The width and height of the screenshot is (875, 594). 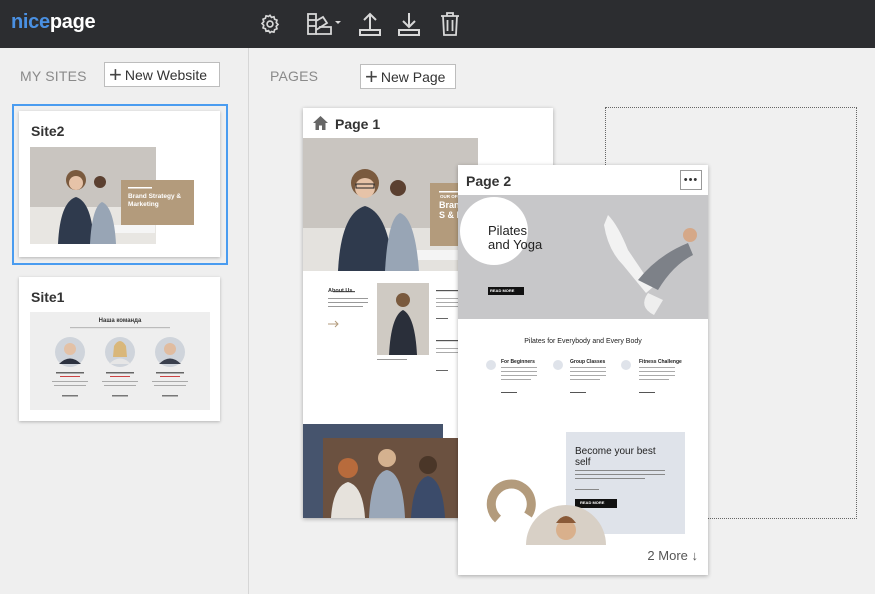 I want to click on site-title: Site1, so click(x=48, y=297).